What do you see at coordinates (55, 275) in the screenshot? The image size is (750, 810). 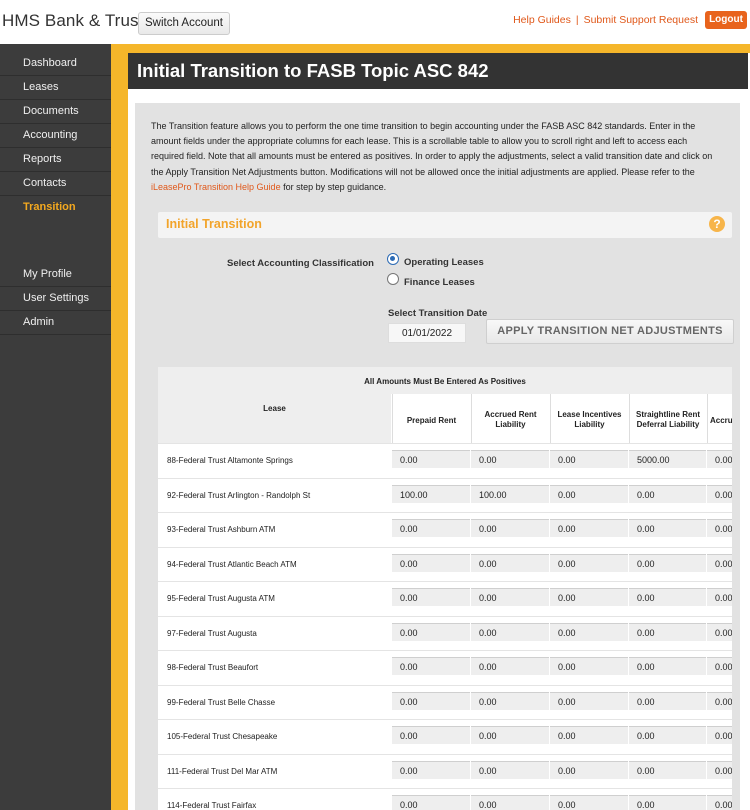 I see `sidebar-item-my-profile: My Profile` at bounding box center [55, 275].